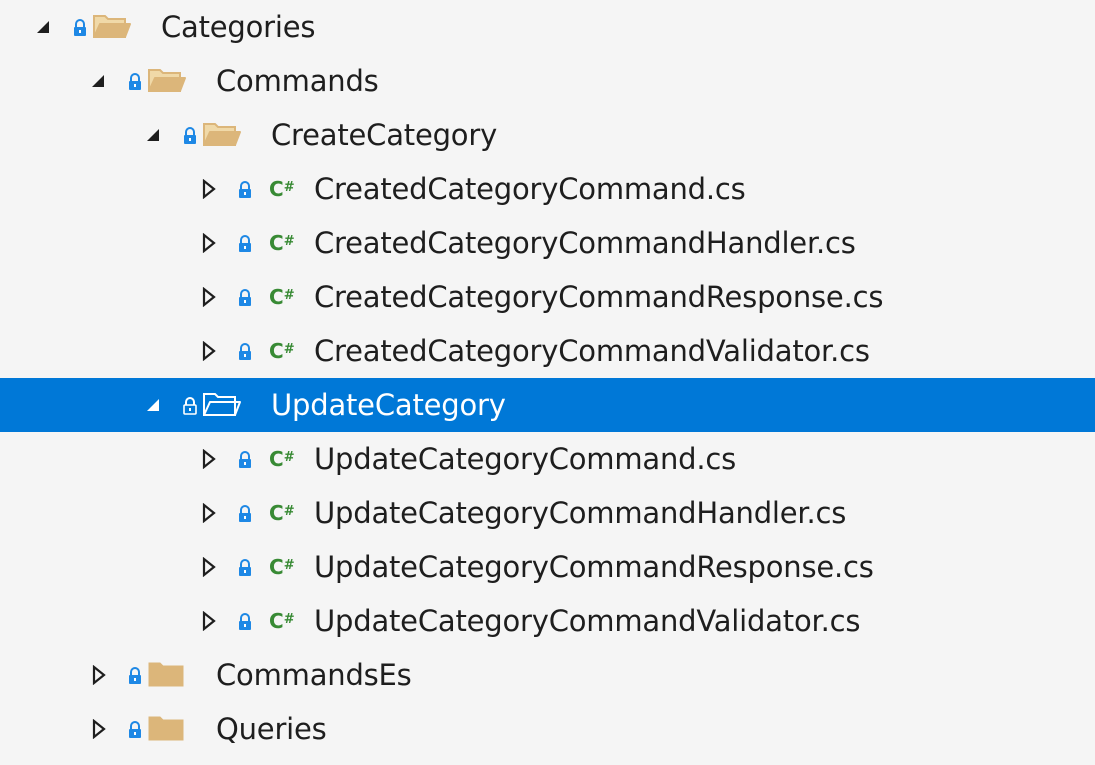 Image resolution: width=1095 pixels, height=765 pixels. Describe the element at coordinates (271, 729) in the screenshot. I see `tree-item-label: Queries` at that location.